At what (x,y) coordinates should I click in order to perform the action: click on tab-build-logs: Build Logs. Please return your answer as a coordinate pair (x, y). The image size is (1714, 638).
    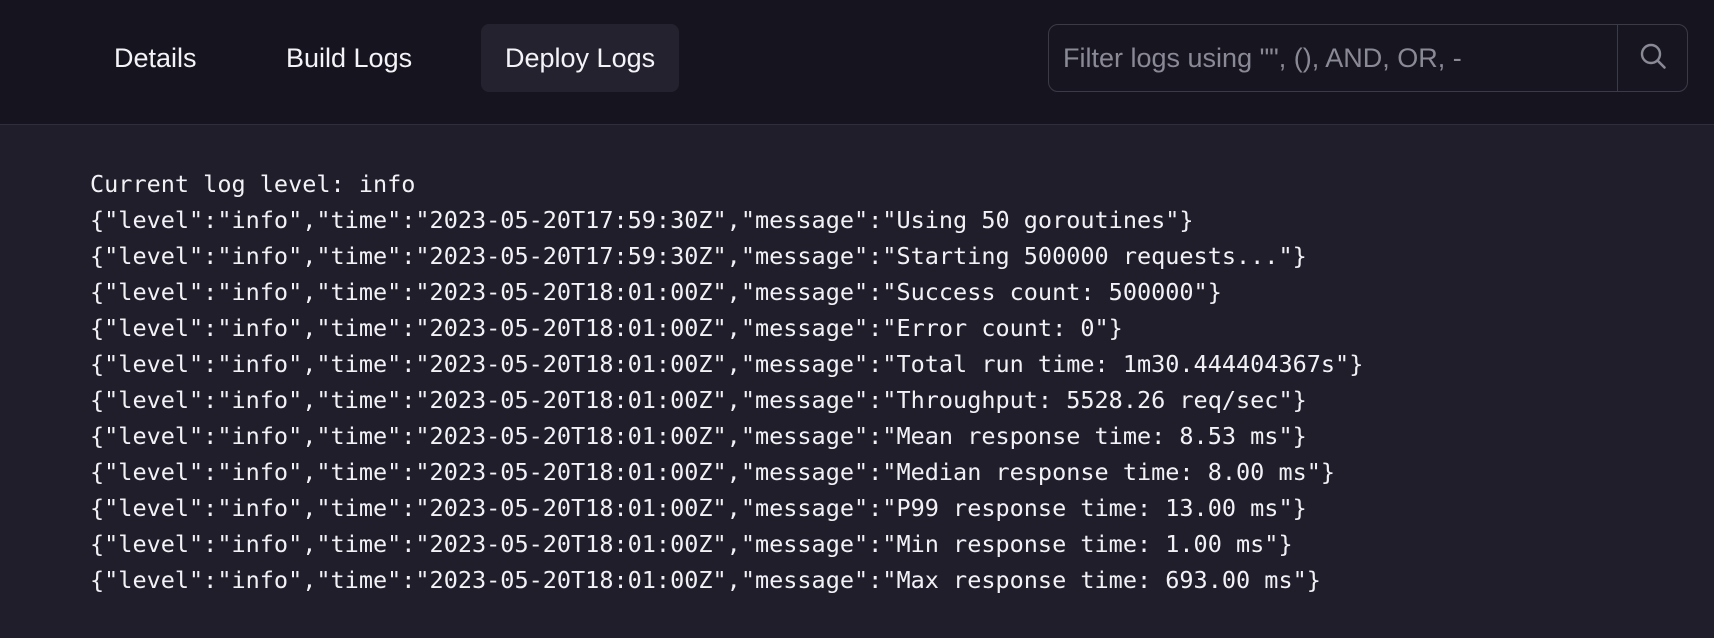
    Looking at the image, I should click on (349, 58).